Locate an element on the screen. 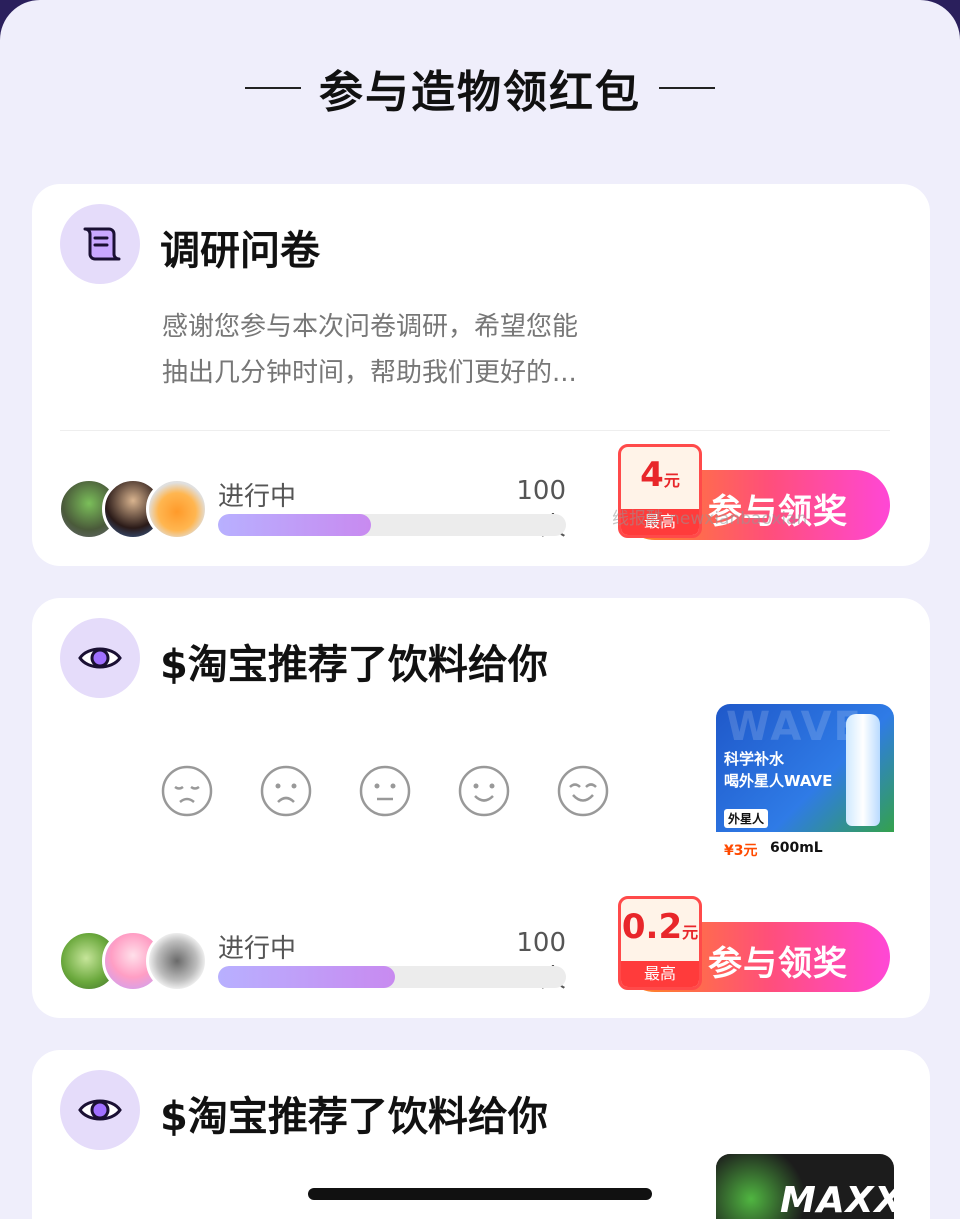 The width and height of the screenshot is (960, 1219). scroll-icon is located at coordinates (100, 244).